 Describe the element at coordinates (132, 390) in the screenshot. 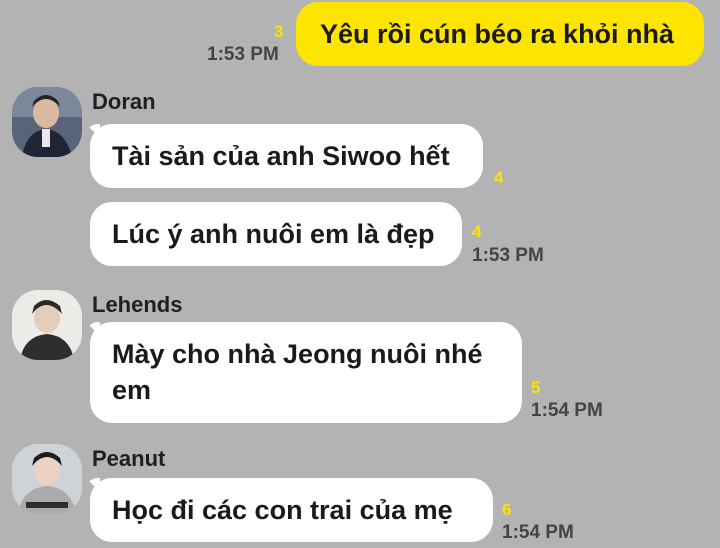

I see `message-text-line: em` at that location.